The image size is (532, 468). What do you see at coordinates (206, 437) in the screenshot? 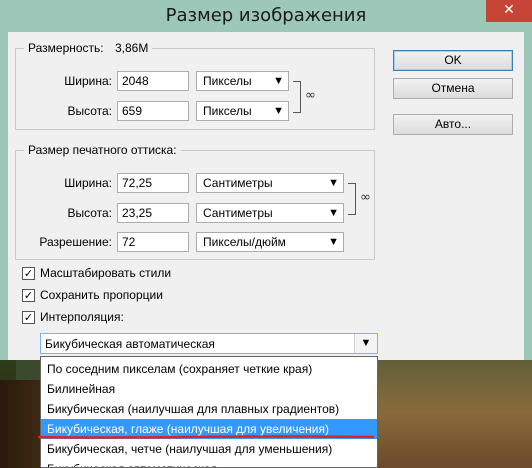
I see `red-underline-annotation` at bounding box center [206, 437].